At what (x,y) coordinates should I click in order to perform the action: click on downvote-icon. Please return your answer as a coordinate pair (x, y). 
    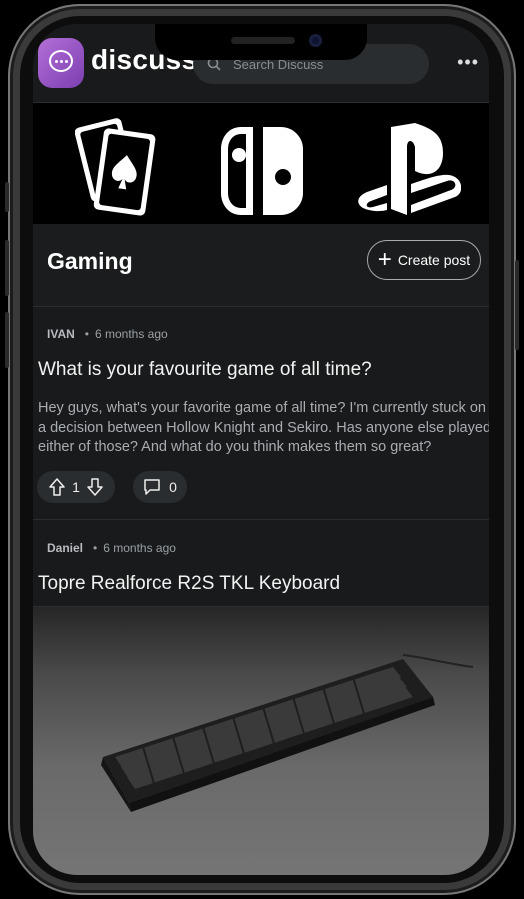
    Looking at the image, I should click on (95, 487).